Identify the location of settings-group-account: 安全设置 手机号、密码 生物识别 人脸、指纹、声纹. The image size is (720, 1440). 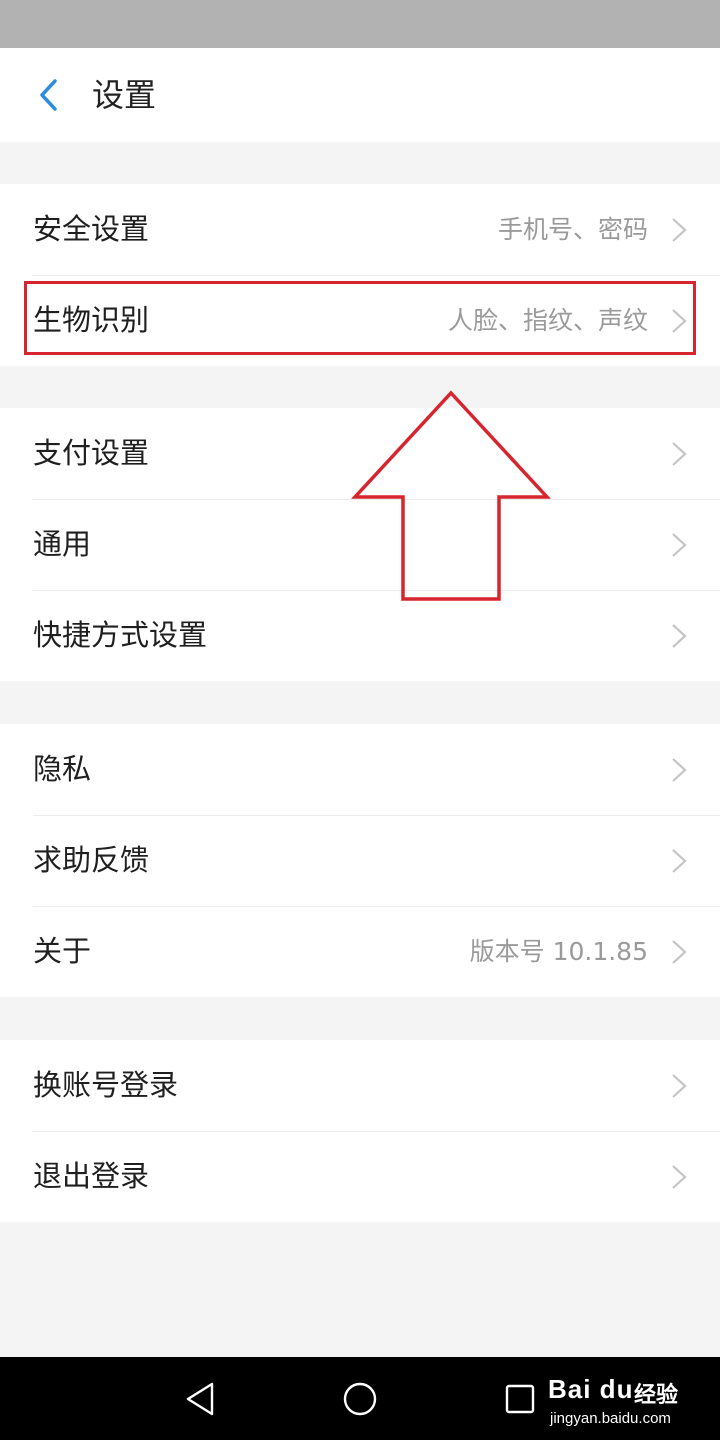
(360, 275).